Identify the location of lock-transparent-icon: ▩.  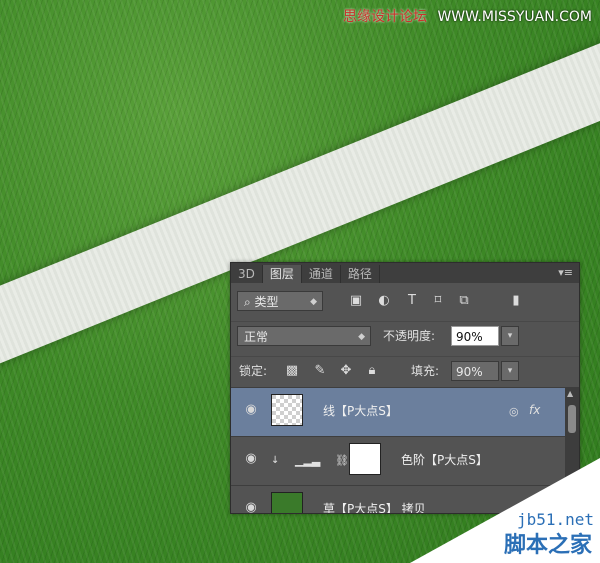
(292, 371).